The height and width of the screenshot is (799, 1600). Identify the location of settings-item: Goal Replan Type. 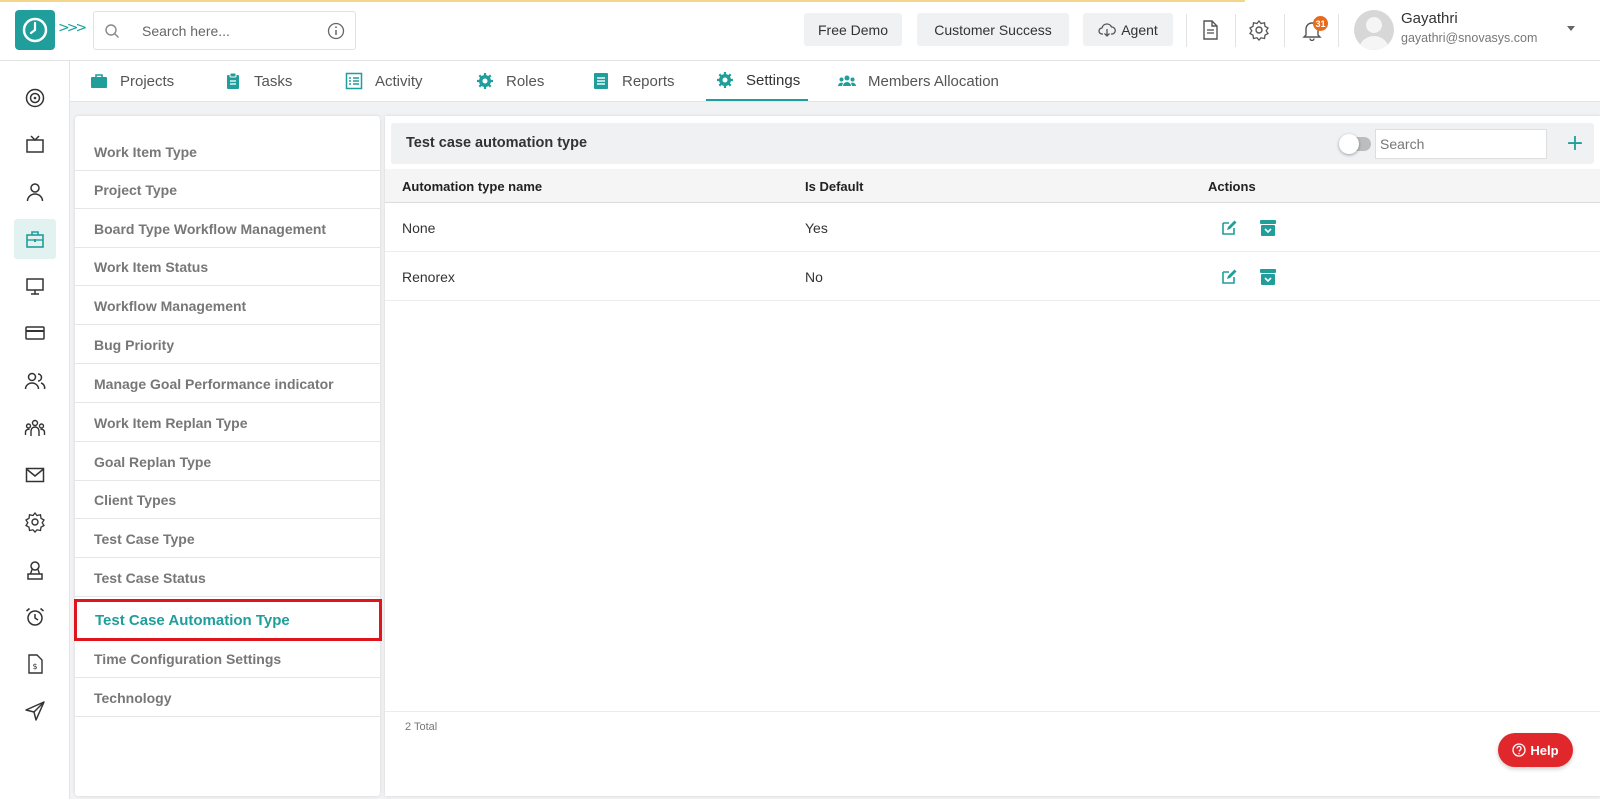
(227, 462).